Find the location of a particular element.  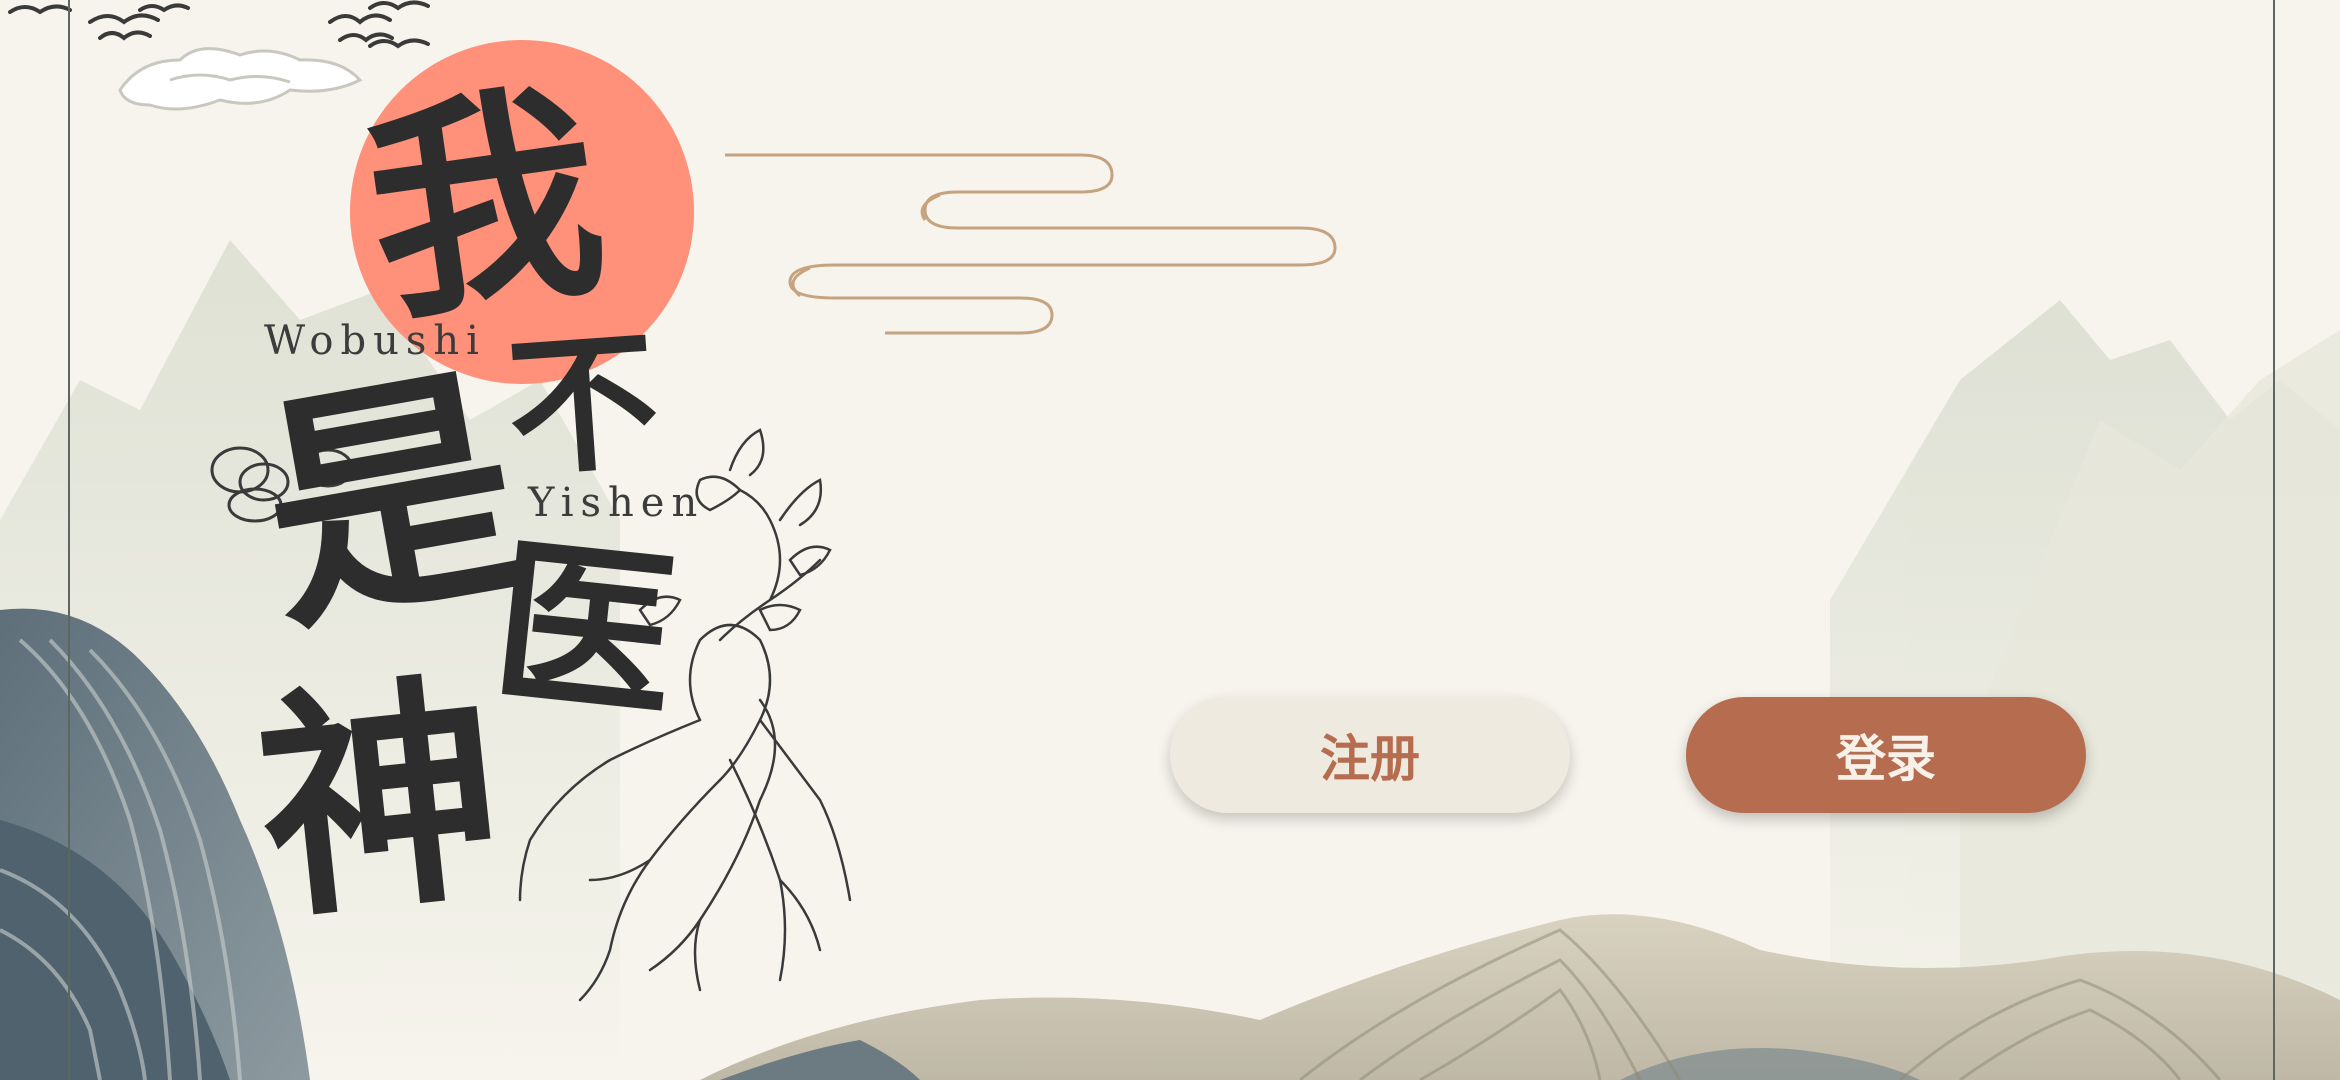

right-frame-line is located at coordinates (2274, 540).